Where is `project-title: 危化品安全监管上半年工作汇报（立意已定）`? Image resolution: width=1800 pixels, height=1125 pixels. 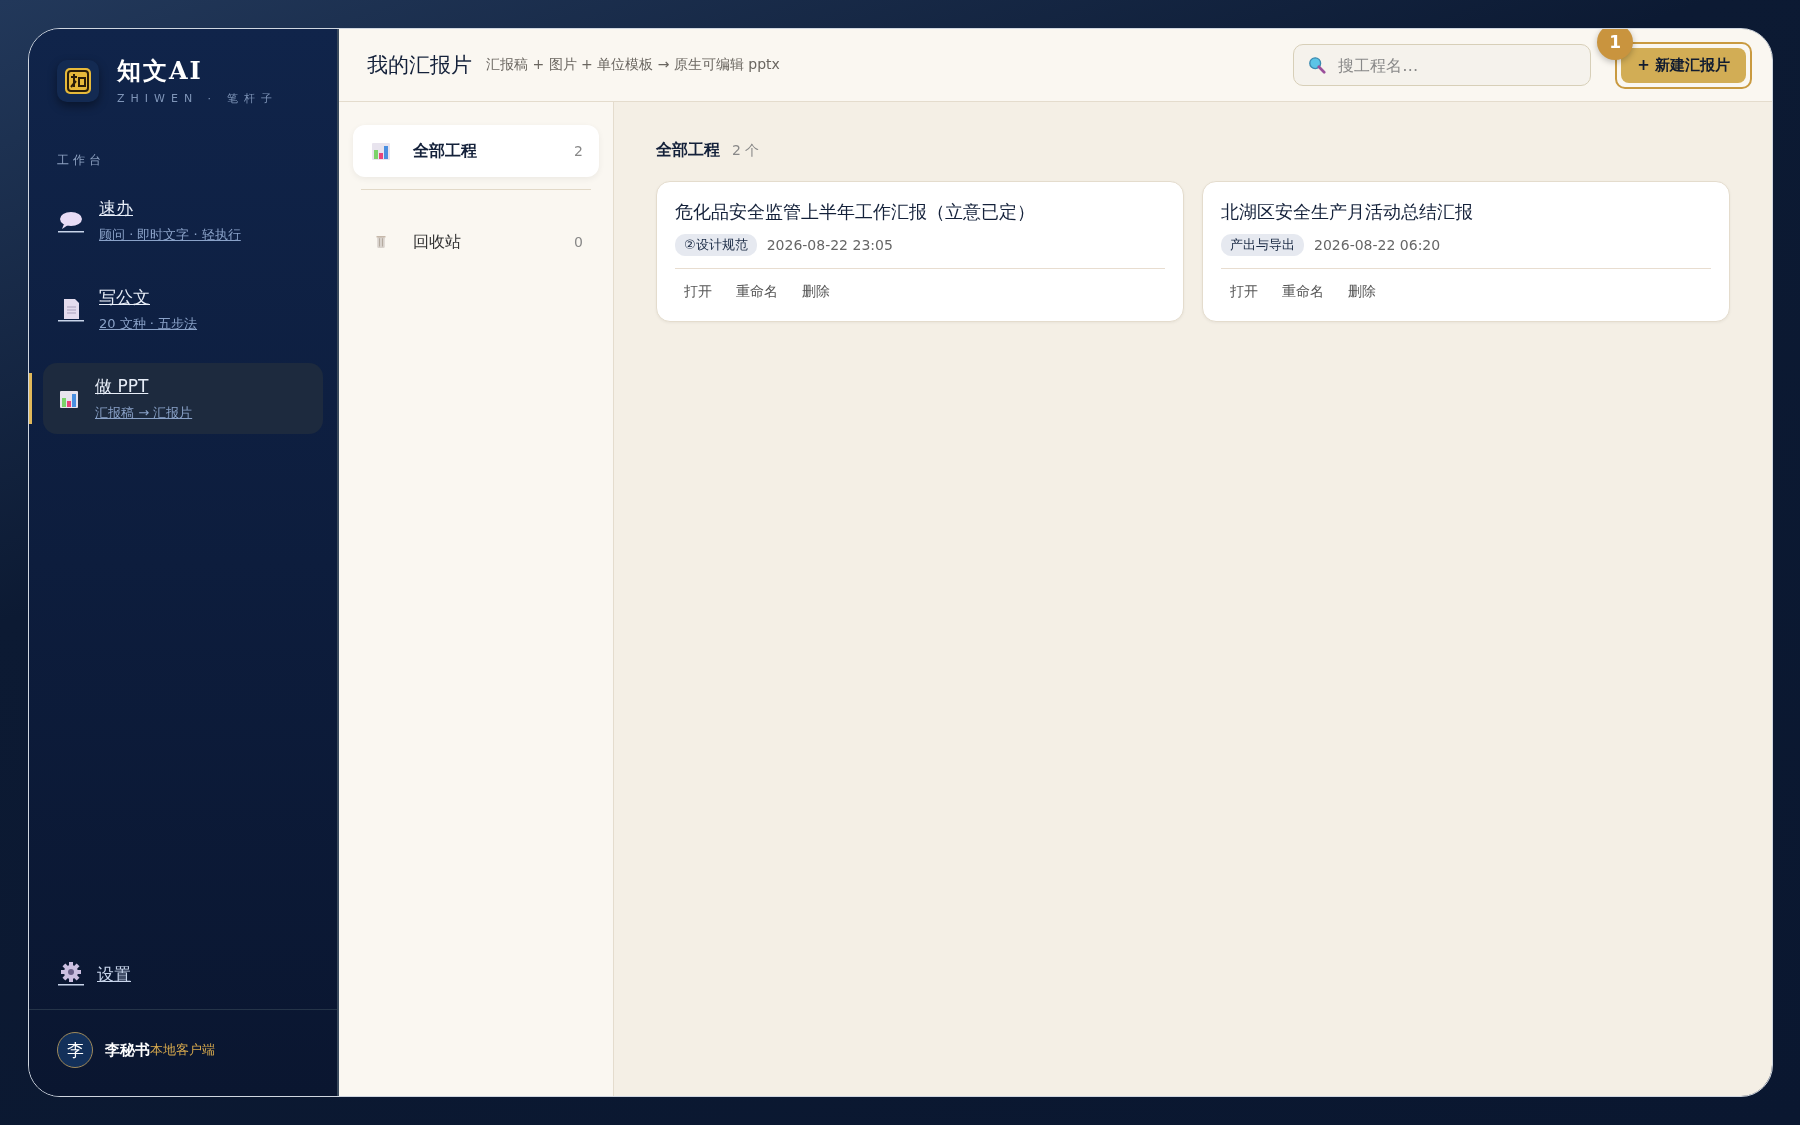 project-title: 危化品安全监管上半年工作汇报（立意已定） is located at coordinates (855, 212).